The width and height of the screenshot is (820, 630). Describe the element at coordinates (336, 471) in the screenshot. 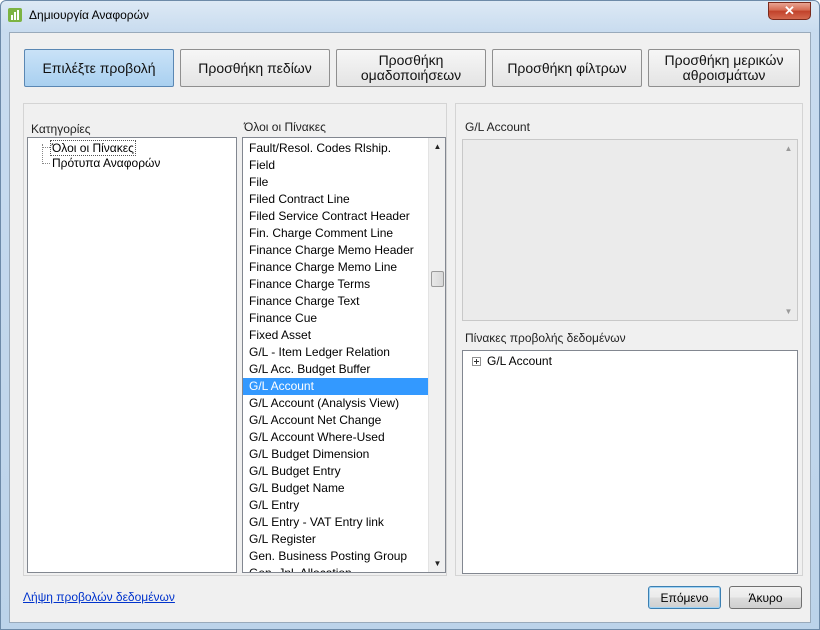

I see `table-list-item: G/L Budget Entry` at that location.